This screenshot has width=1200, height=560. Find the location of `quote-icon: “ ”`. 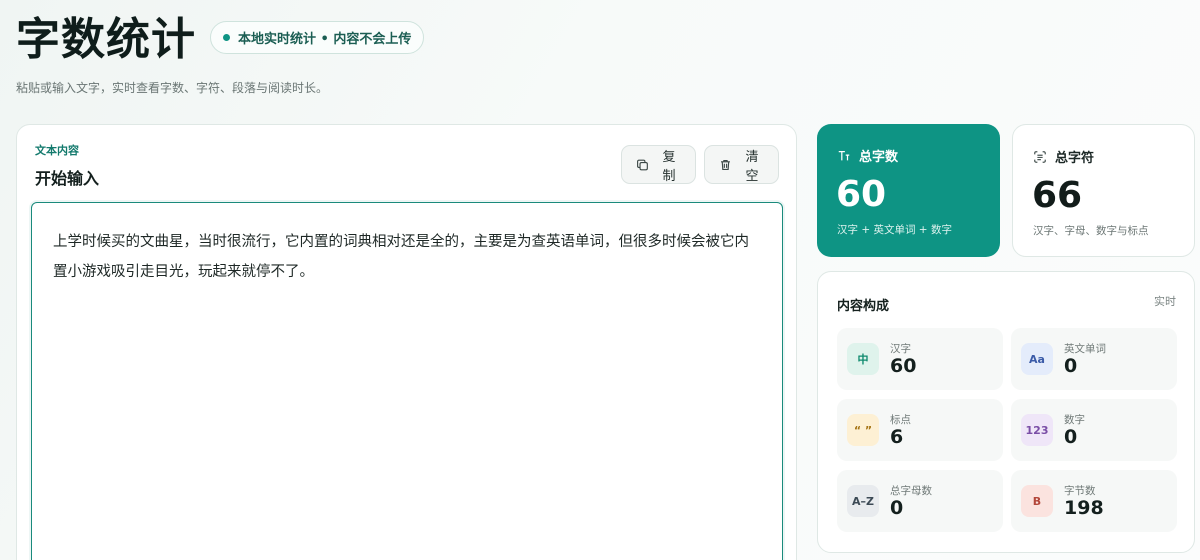

quote-icon: “ ” is located at coordinates (863, 430).